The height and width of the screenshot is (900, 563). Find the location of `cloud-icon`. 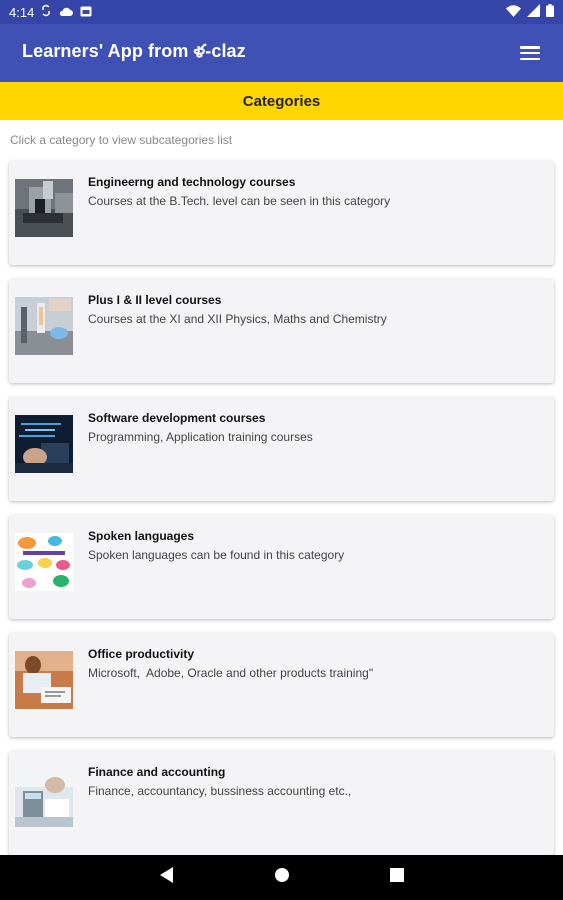

cloud-icon is located at coordinates (66, 12).